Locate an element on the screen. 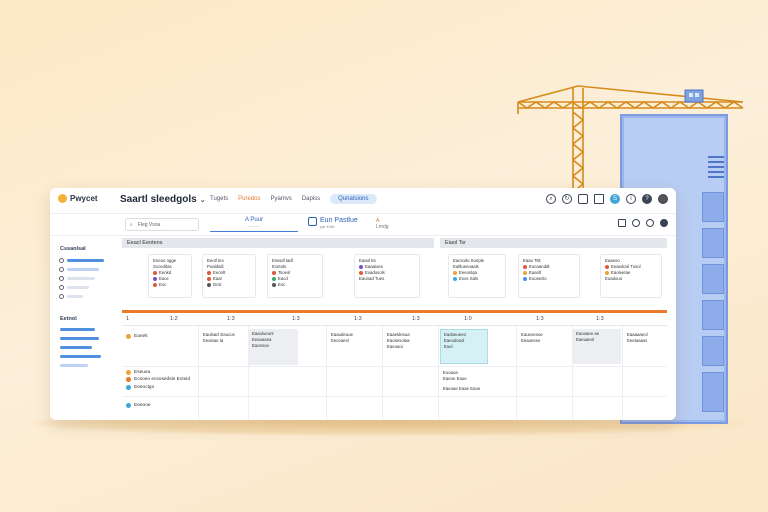 Image resolution: width=768 pixels, height=512 pixels. task-card: Eaaol tts Eaaaioes Exadosols Eaunad Tues is located at coordinates (387, 276).